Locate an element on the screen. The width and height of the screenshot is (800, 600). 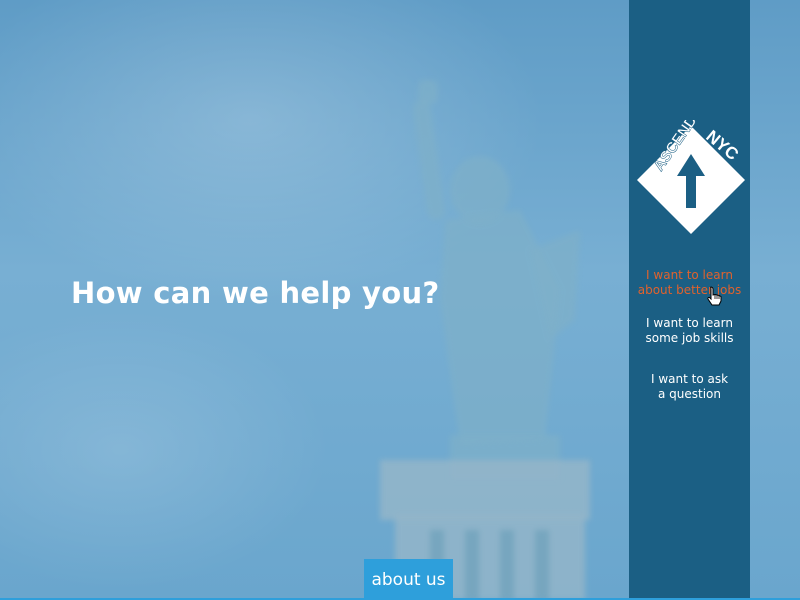
menu-item-label-line2: about better jobs is located at coordinates (689, 290).